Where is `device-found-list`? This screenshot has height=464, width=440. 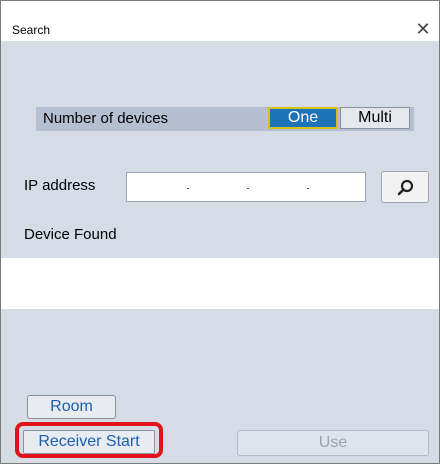
device-found-list is located at coordinates (220, 283).